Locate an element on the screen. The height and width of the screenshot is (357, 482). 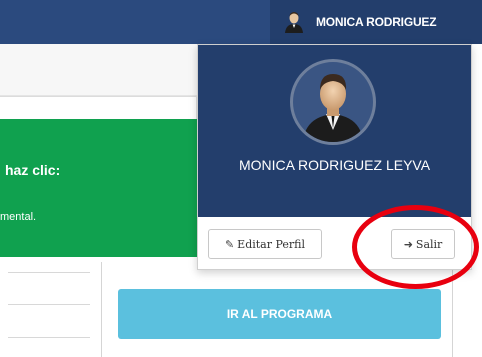
divider is located at coordinates (100, 96).